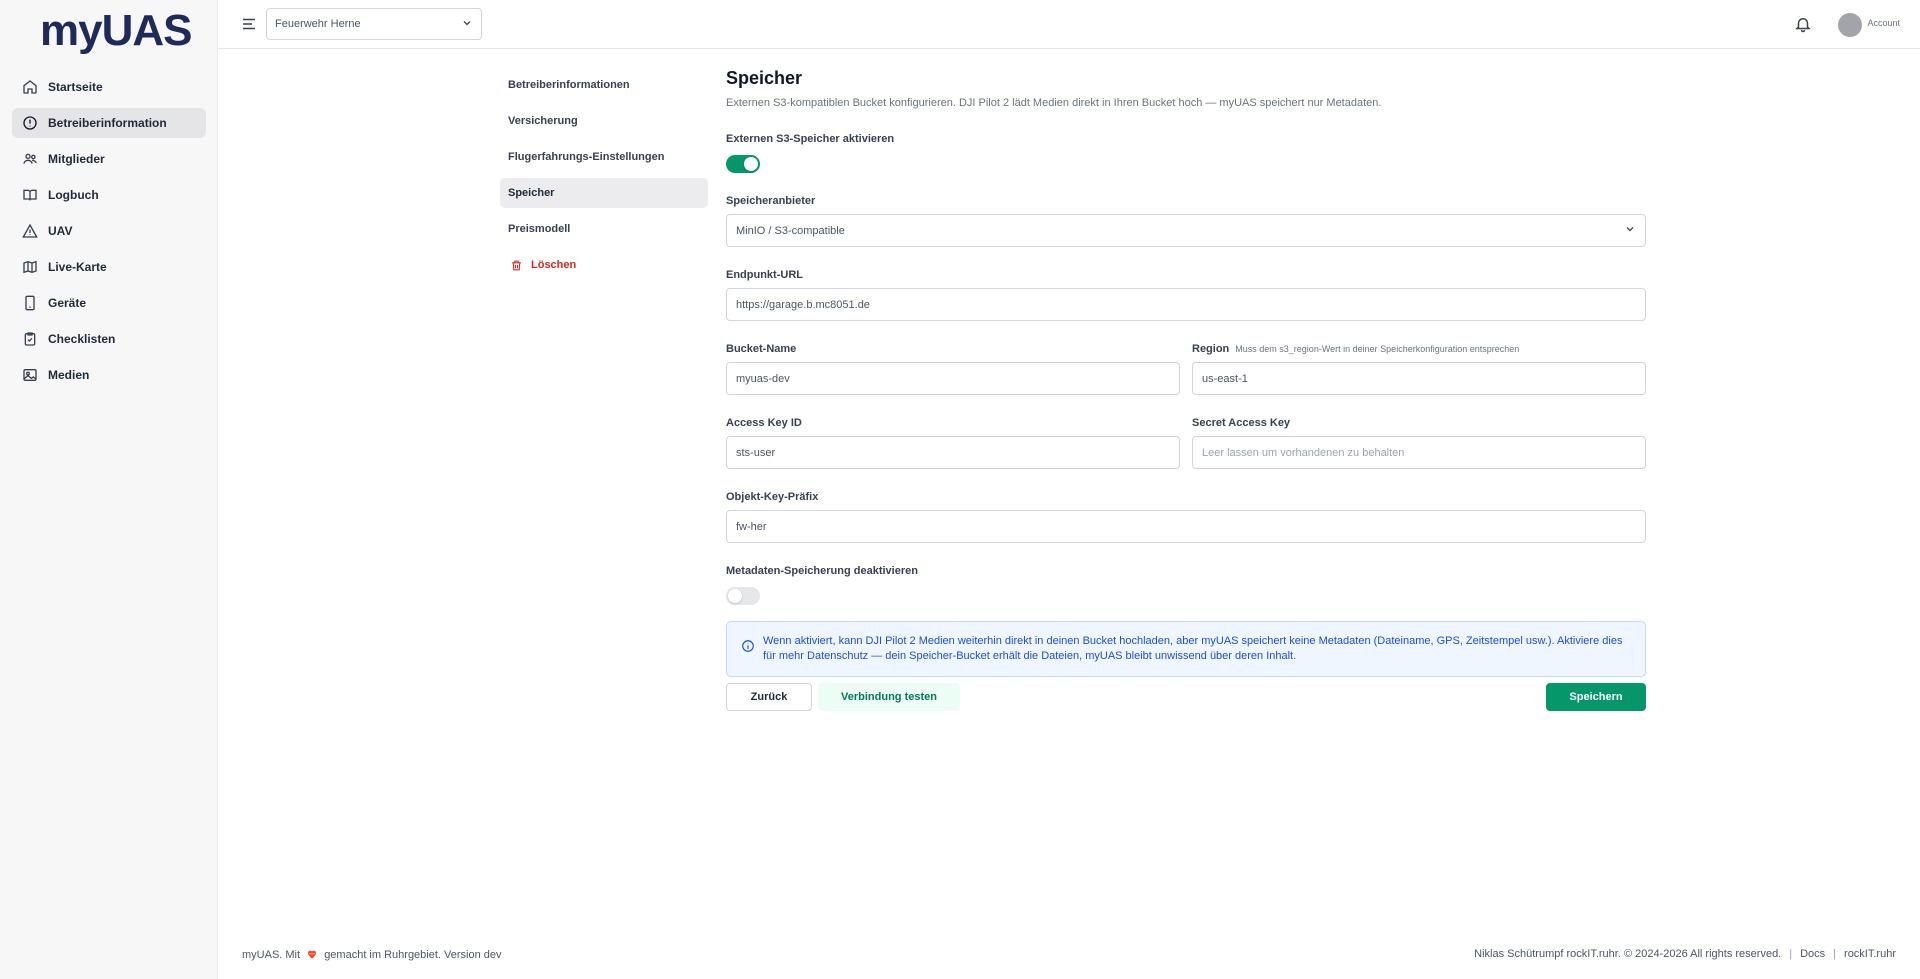 Image resolution: width=1920 pixels, height=979 pixels. What do you see at coordinates (30, 195) in the screenshot?
I see `book-icon` at bounding box center [30, 195].